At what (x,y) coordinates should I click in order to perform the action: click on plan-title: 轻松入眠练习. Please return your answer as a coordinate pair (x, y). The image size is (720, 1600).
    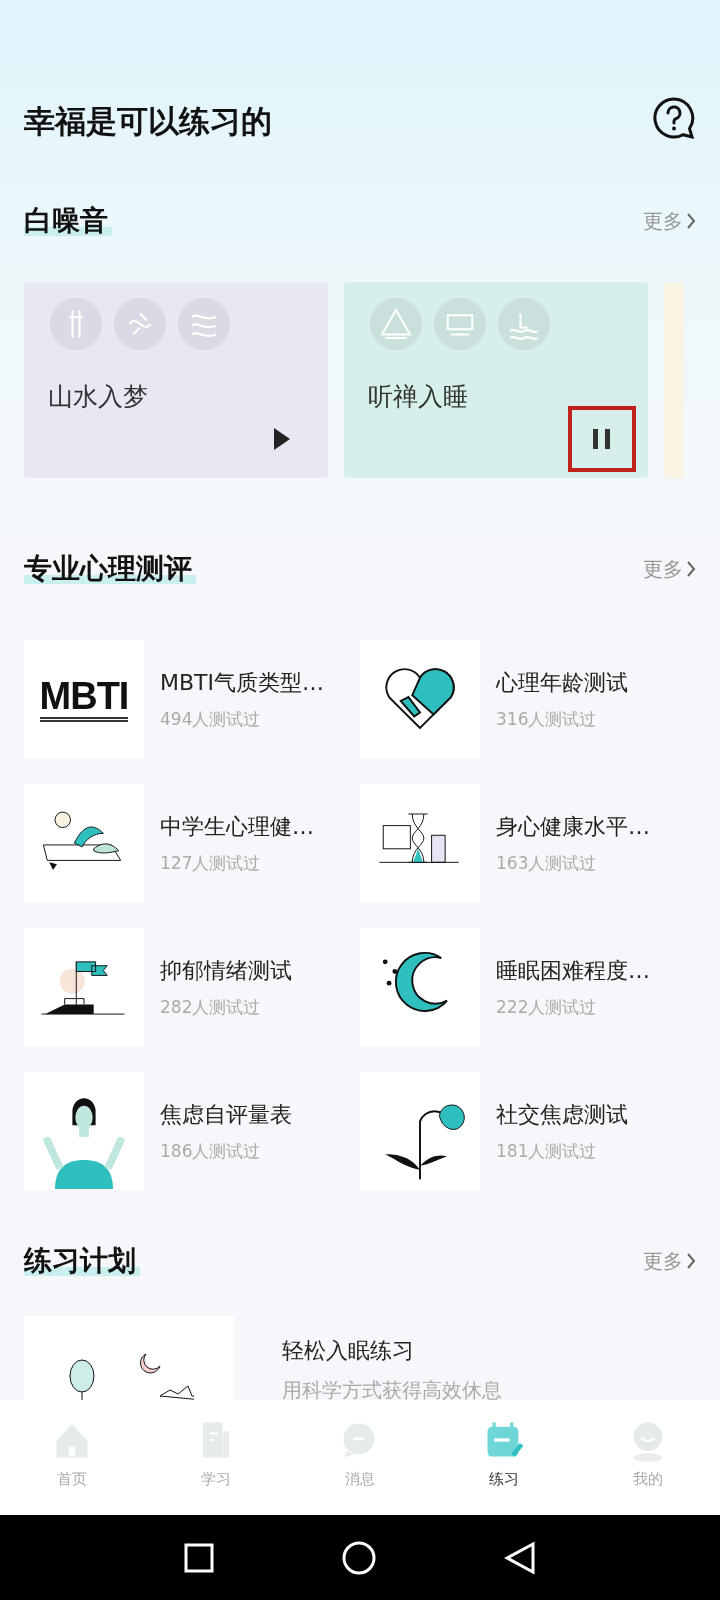
    Looking at the image, I should click on (392, 1350).